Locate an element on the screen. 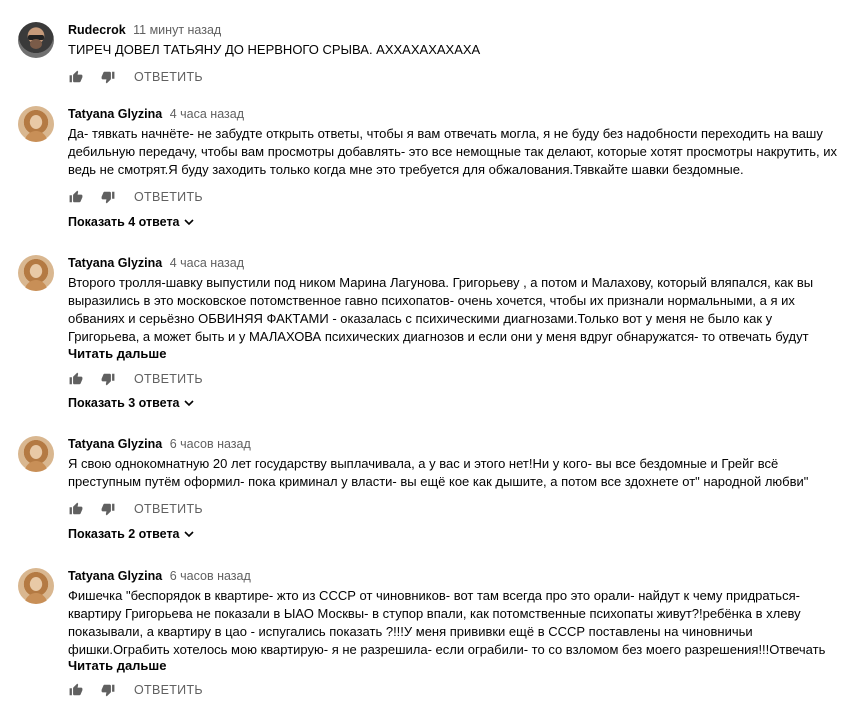 This screenshot has width=849, height=715. show-replies-button: Показать 3 ответа is located at coordinates (131, 403).